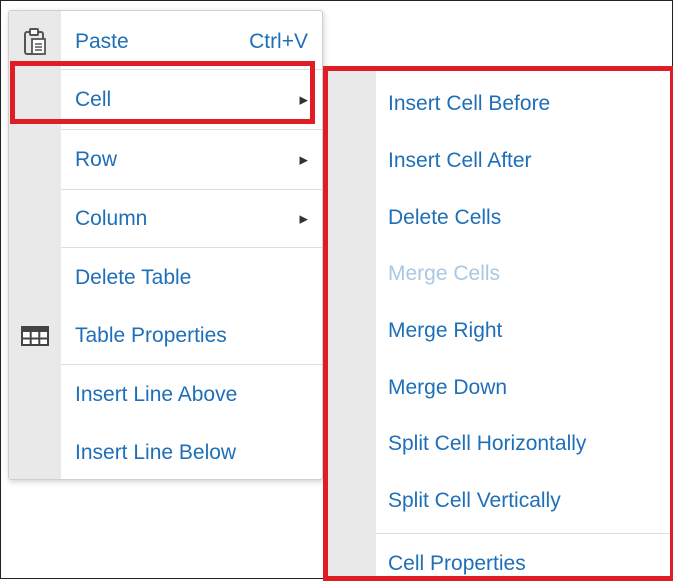 Image resolution: width=673 pixels, height=581 pixels. Describe the element at coordinates (156, 452) in the screenshot. I see `insert-line-below-label: Insert Line Below` at that location.